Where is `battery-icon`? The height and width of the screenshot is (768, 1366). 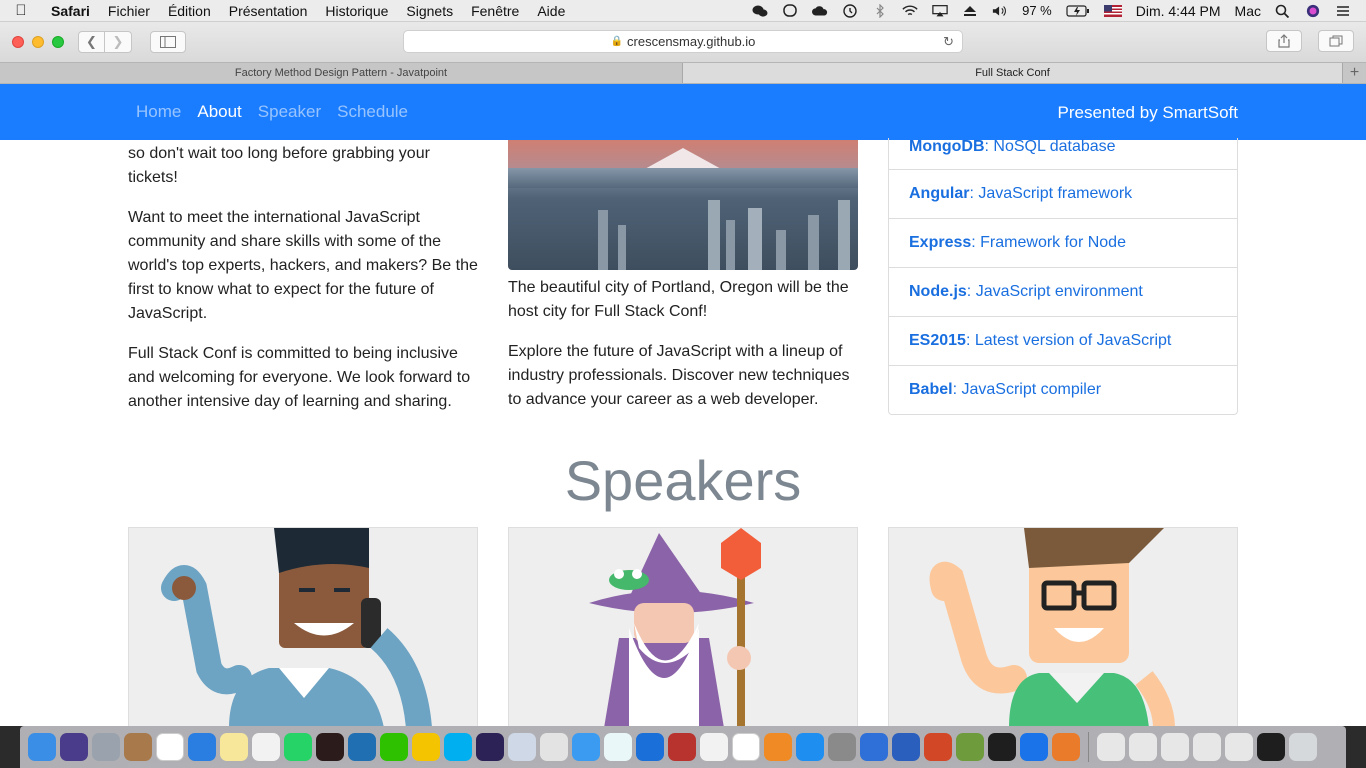 battery-icon is located at coordinates (1078, 11).